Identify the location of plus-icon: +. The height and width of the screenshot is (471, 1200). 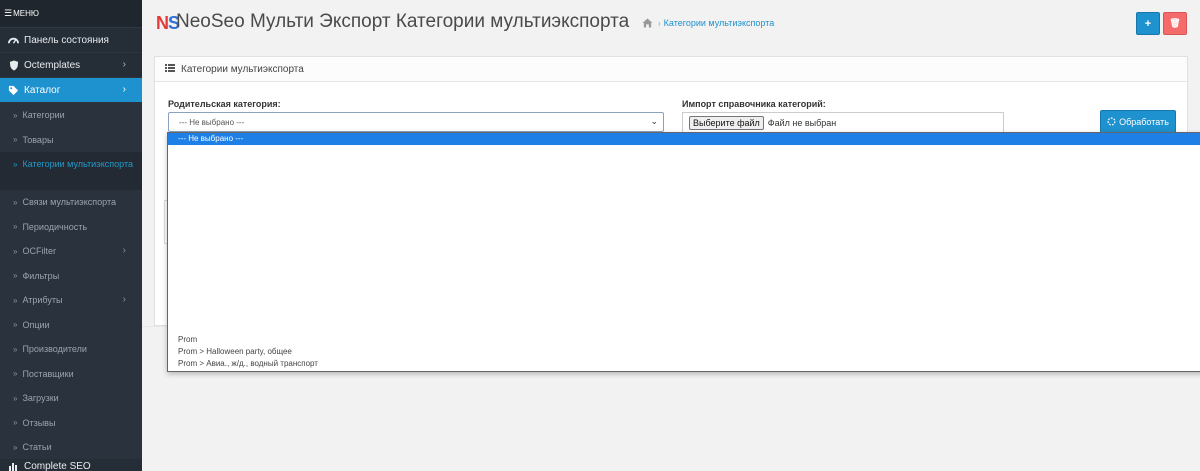
(1148, 23).